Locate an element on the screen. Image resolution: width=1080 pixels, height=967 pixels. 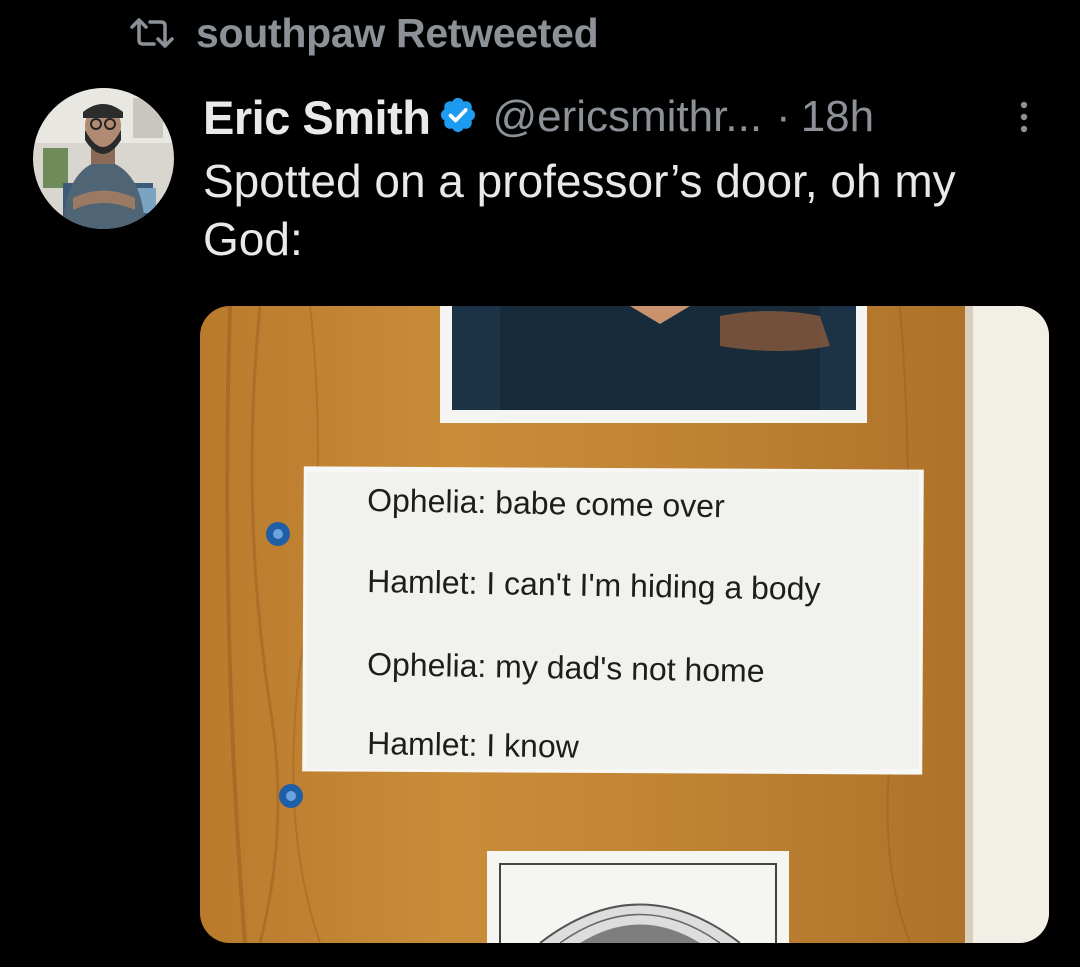
retweet-label: southpaw Retweeted is located at coordinates (397, 32).